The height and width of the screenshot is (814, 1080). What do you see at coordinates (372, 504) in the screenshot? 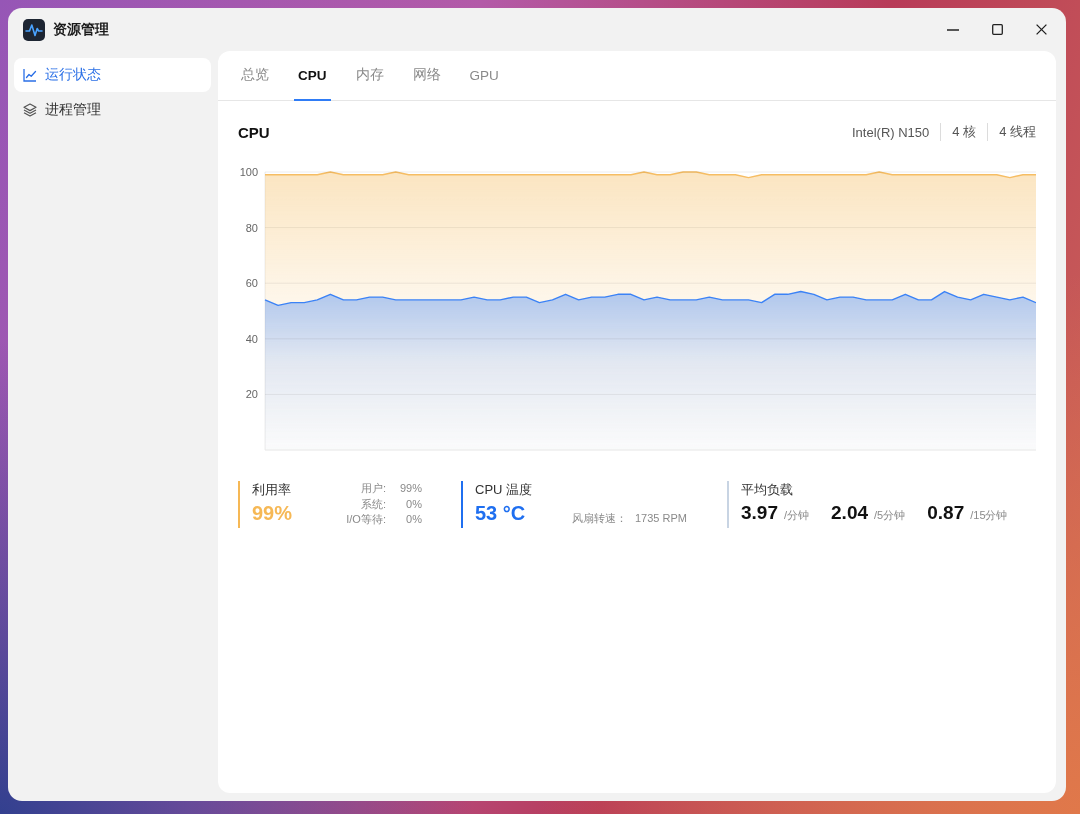
I see `breakdown-label: 系统:` at bounding box center [372, 504].